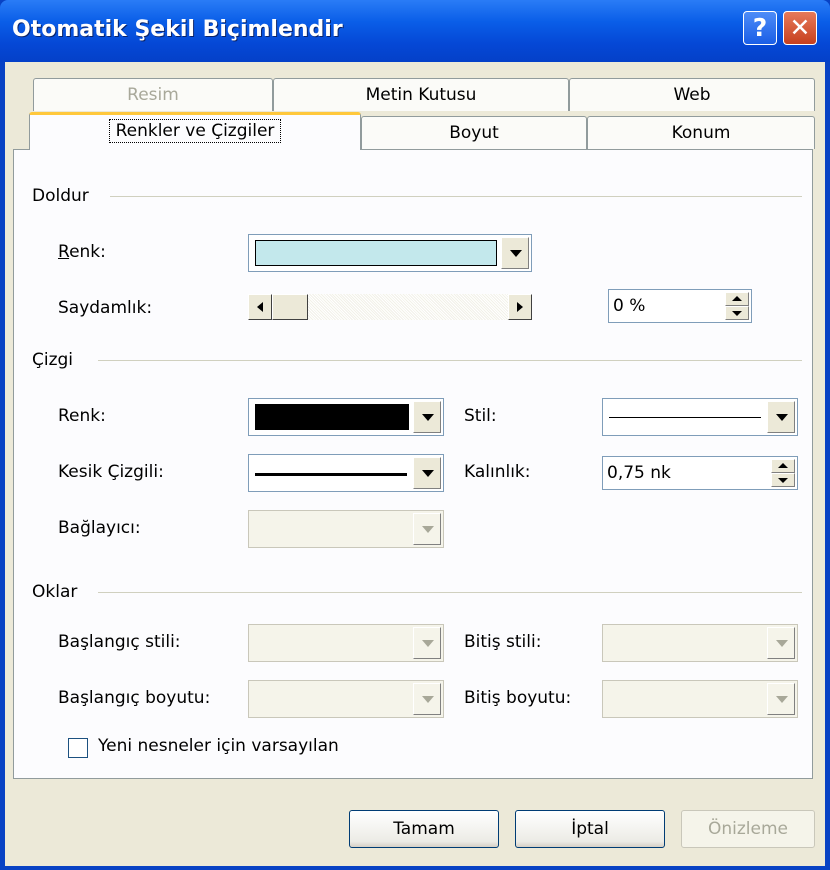 The image size is (830, 870). Describe the element at coordinates (134, 698) in the screenshot. I see `begin-size-label: Başlangıç boyutu:` at that location.